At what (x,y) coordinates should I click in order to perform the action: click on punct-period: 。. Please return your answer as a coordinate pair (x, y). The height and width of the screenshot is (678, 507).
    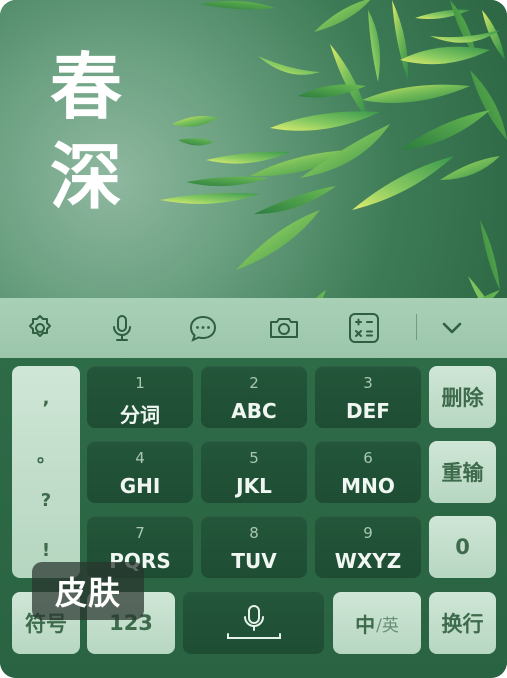
    Looking at the image, I should click on (46, 455).